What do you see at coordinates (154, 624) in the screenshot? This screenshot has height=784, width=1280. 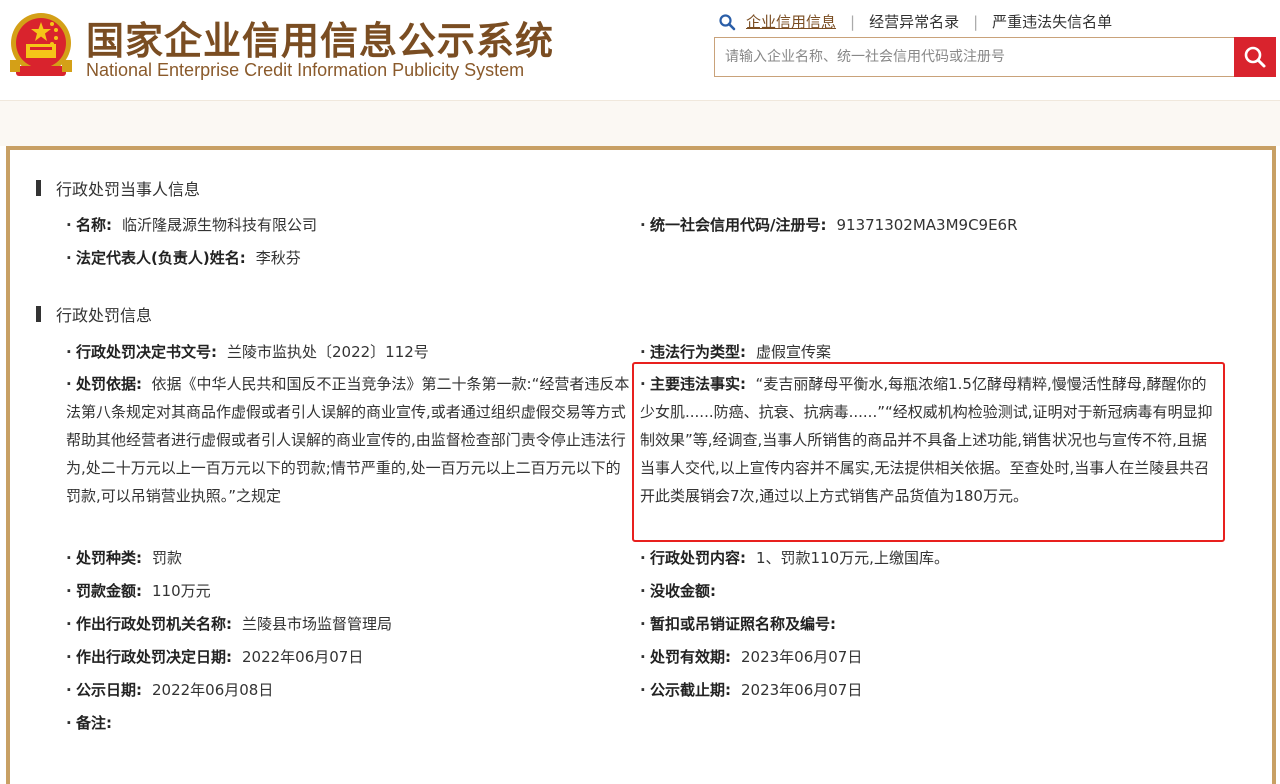 I see `field-label: 作出行政处罚机关名称:` at bounding box center [154, 624].